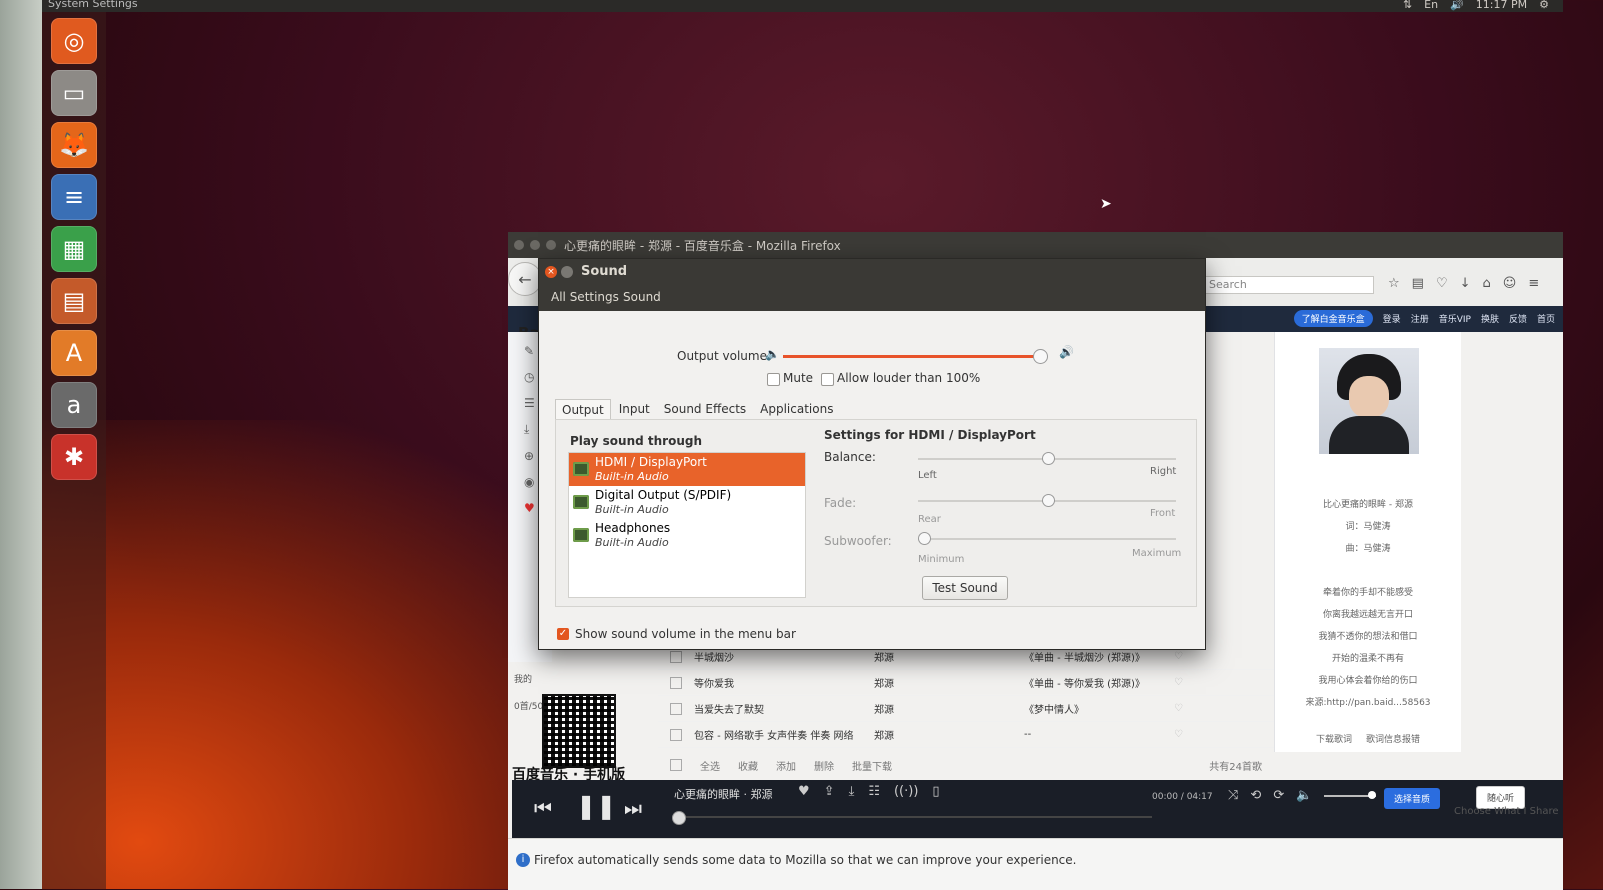 Image resolution: width=1603 pixels, height=890 pixels. What do you see at coordinates (1333, 318) in the screenshot?
I see `platinum-box-button: 了解白金音乐盒` at bounding box center [1333, 318].